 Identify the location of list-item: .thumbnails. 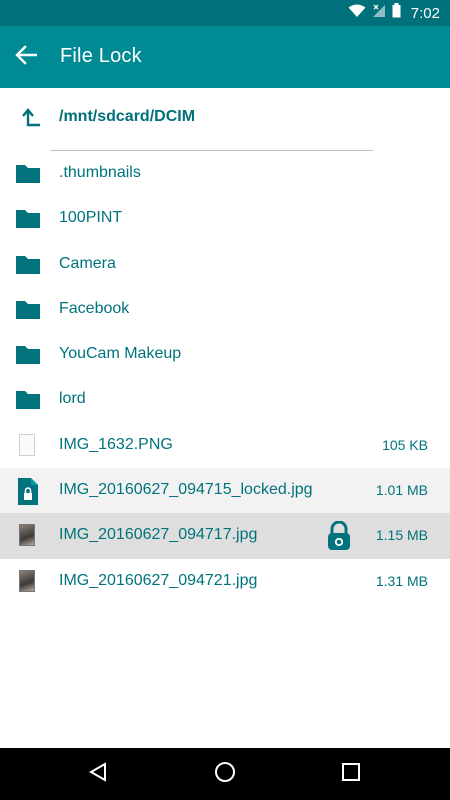
(225, 173).